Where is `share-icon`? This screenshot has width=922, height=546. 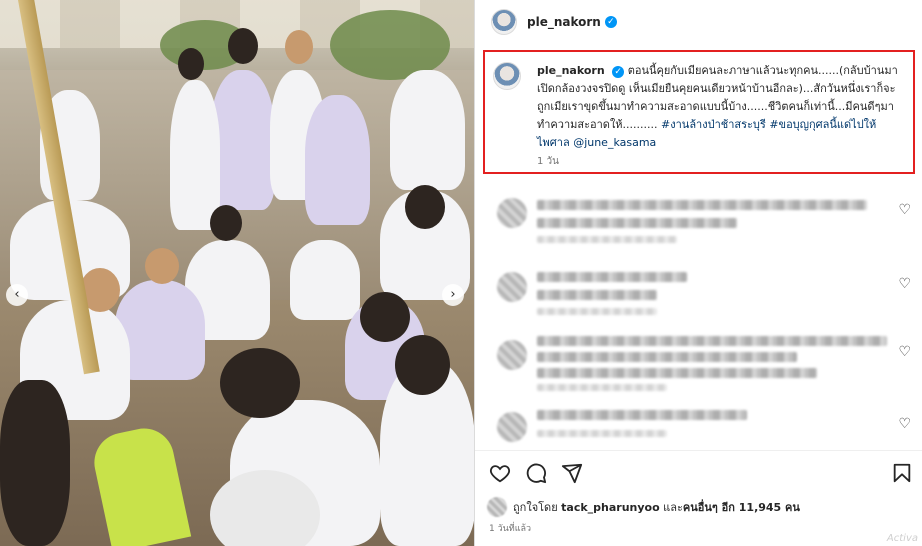
share-icon is located at coordinates (572, 473).